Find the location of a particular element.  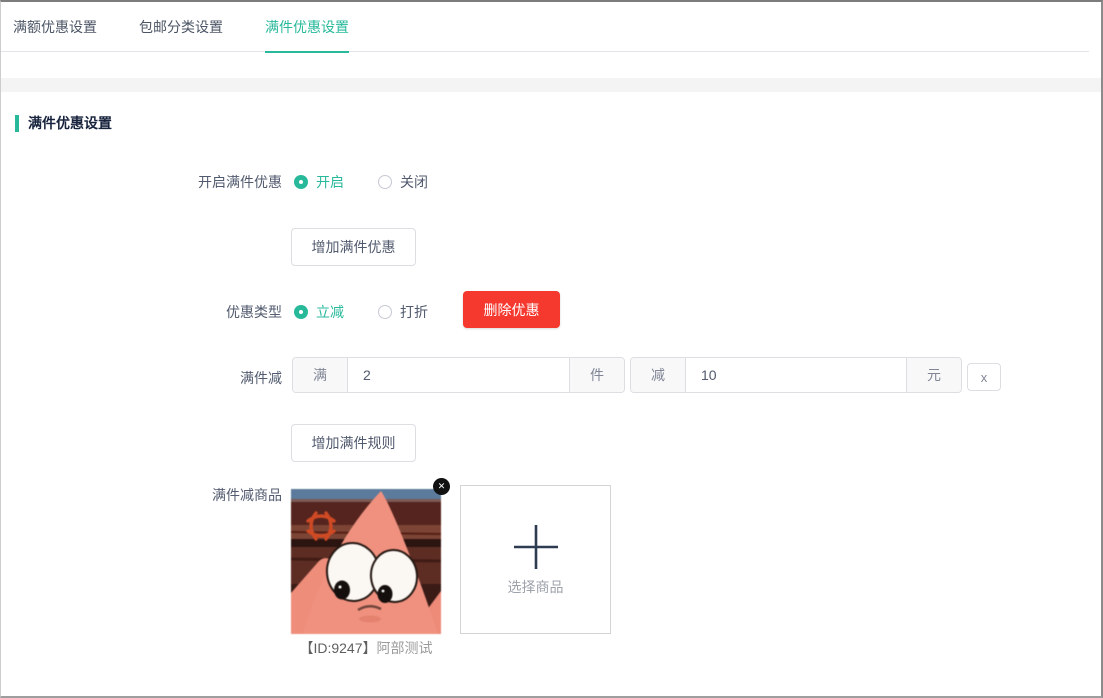

remove-product-icon: ✕ is located at coordinates (441, 486).